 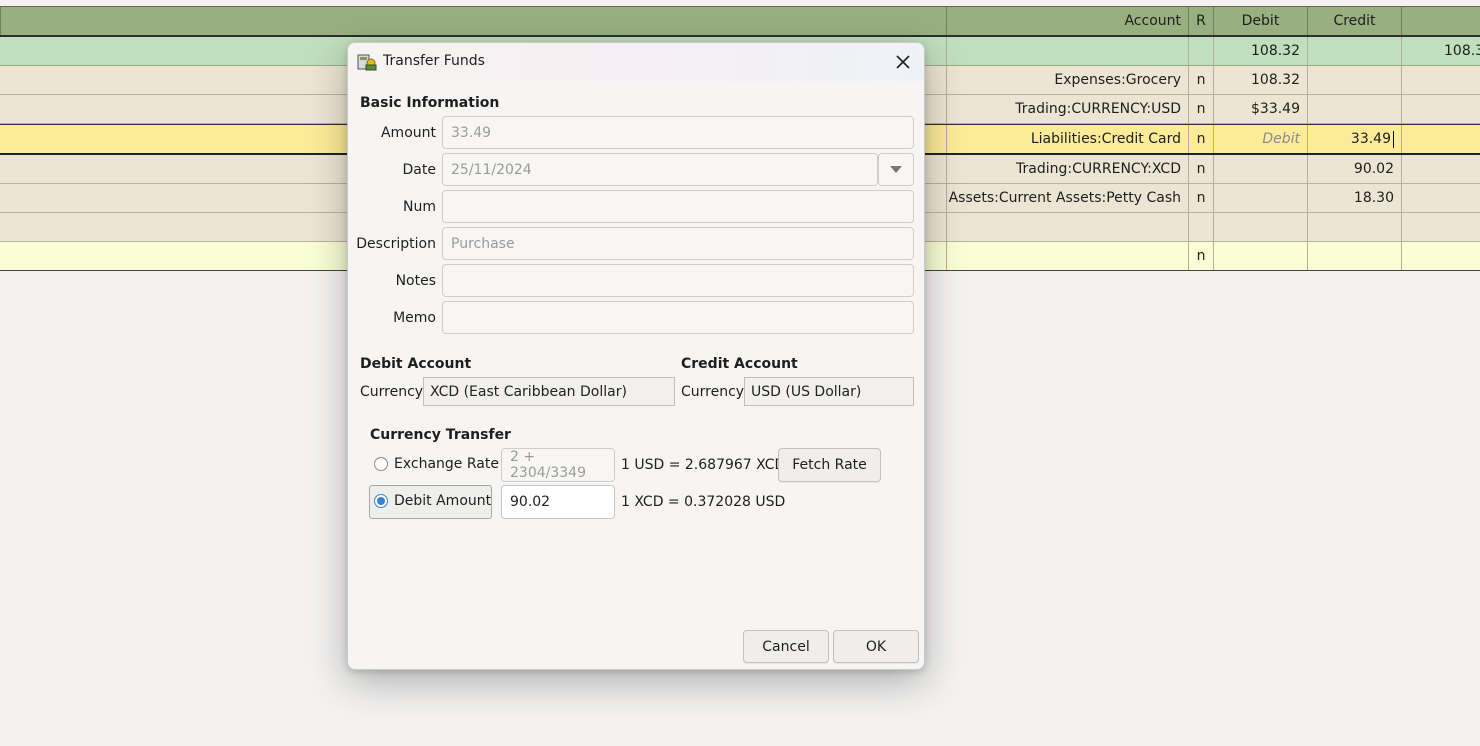 What do you see at coordinates (430, 103) in the screenshot?
I see `basic-information-heading: Basic Information` at bounding box center [430, 103].